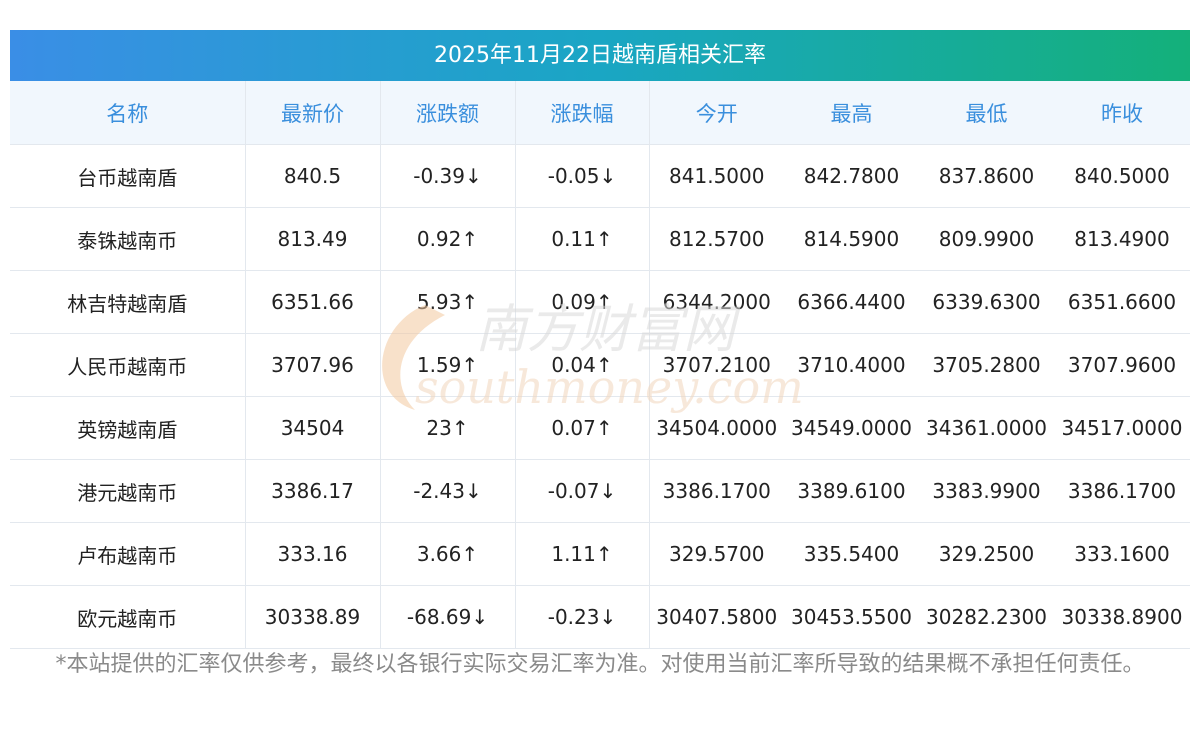 The height and width of the screenshot is (733, 1200). What do you see at coordinates (986, 113) in the screenshot?
I see `header-low: 最低` at bounding box center [986, 113].